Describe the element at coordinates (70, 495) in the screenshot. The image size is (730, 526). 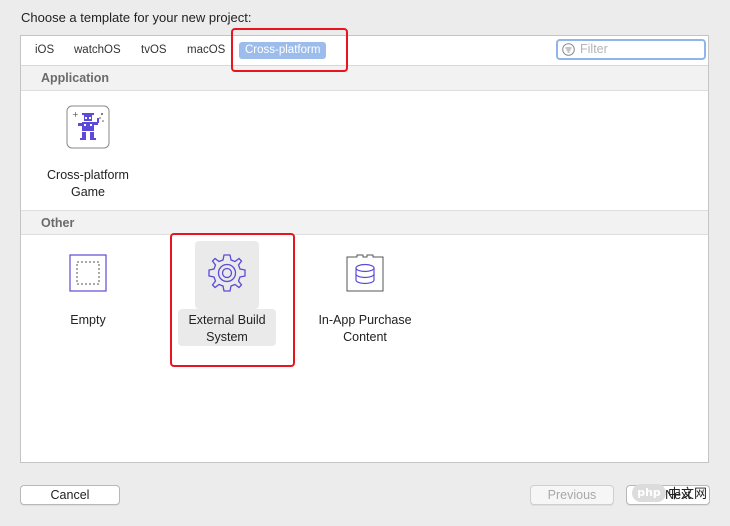
I see `cancel-button: Cancel` at that location.